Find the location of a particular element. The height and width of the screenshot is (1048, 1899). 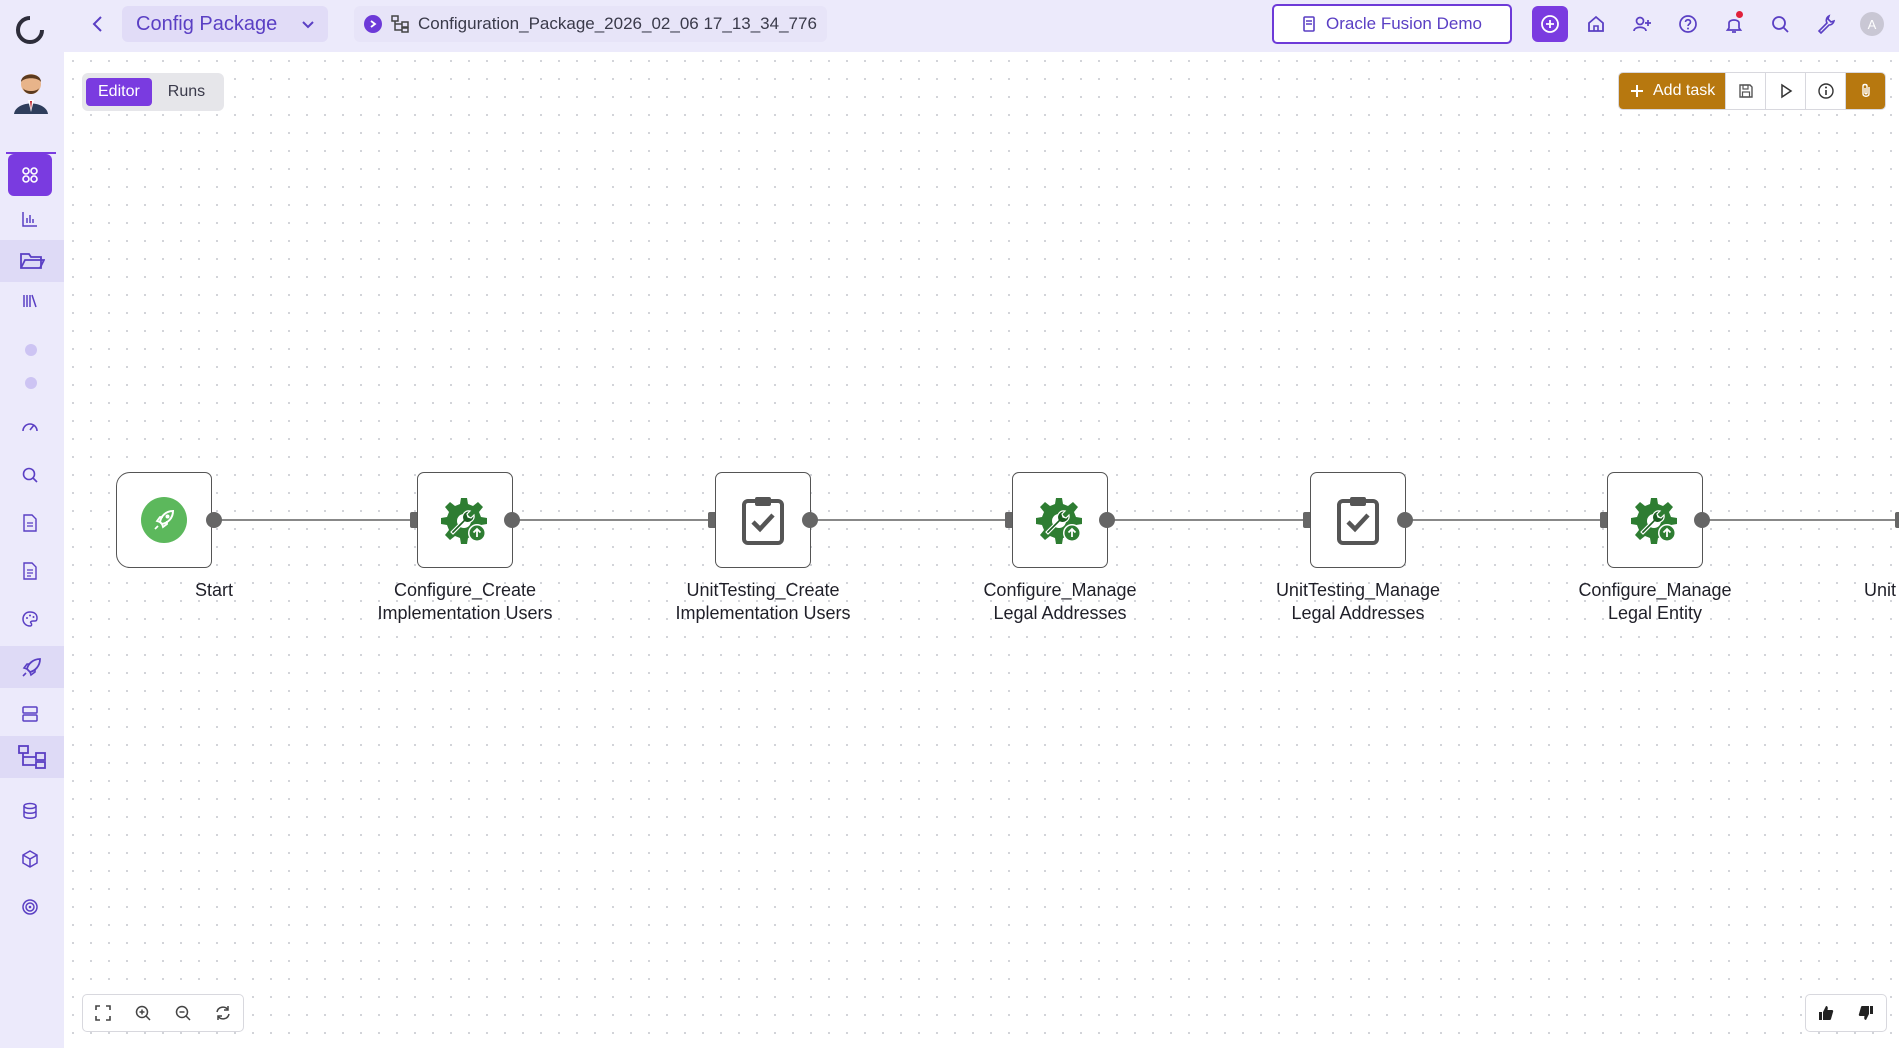

thumbs-down-icon is located at coordinates (1865, 1013).